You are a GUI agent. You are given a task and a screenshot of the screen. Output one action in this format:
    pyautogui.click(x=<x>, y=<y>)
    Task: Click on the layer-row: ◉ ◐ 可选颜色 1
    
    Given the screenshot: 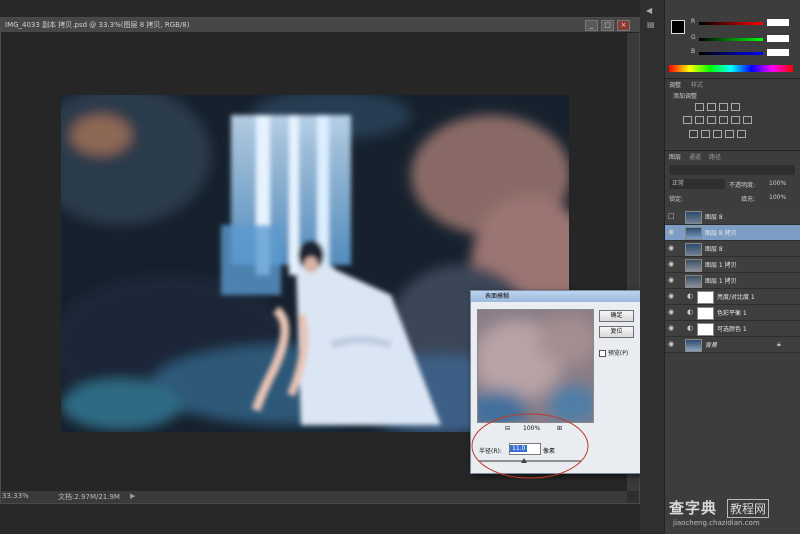 What is the action you would take?
    pyautogui.click(x=732, y=329)
    